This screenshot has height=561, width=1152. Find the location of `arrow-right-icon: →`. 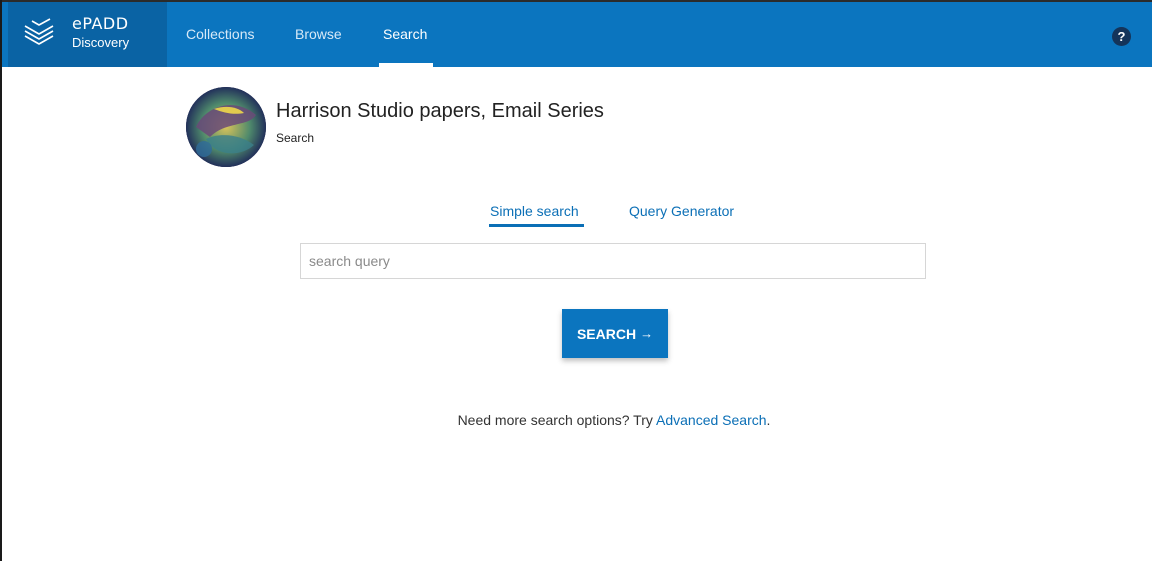

arrow-right-icon: → is located at coordinates (647, 333).